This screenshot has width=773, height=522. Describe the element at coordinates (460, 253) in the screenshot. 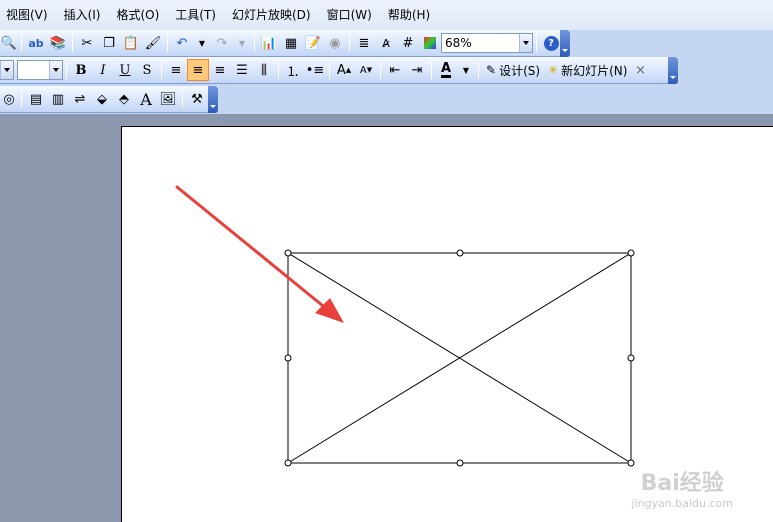

I see `resize-handle-top` at that location.